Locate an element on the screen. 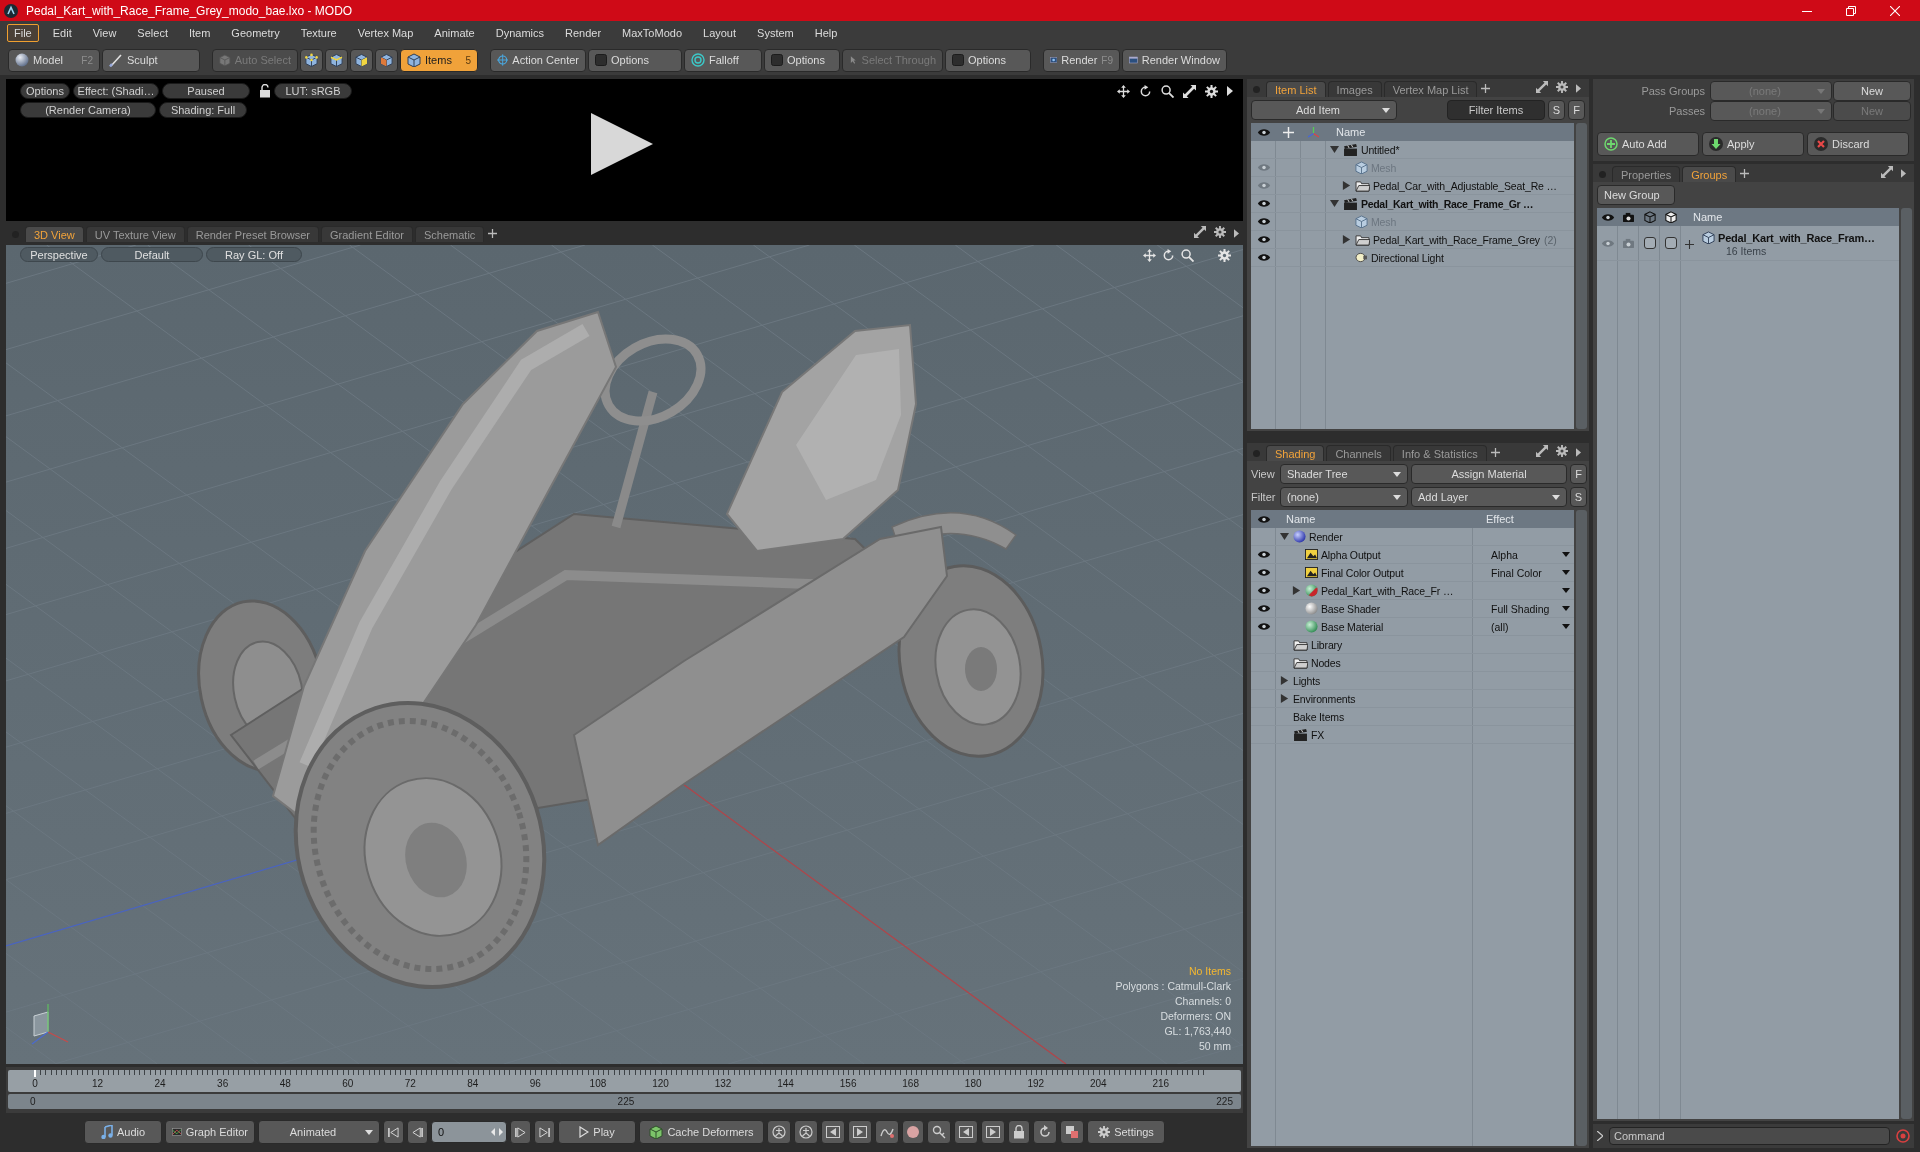 The width and height of the screenshot is (1920, 1152). selection-mode-button: Items 5 is located at coordinates (439, 60).